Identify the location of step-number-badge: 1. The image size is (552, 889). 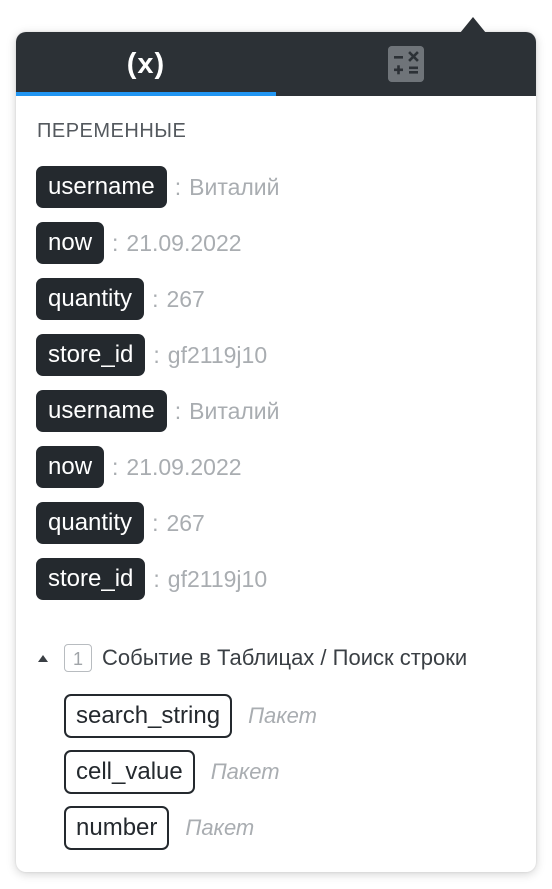
(78, 658).